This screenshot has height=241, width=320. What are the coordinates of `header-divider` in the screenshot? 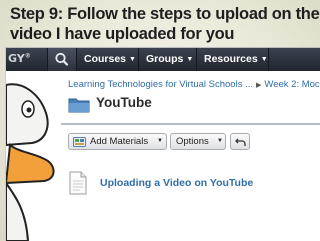 It's located at (190, 124).